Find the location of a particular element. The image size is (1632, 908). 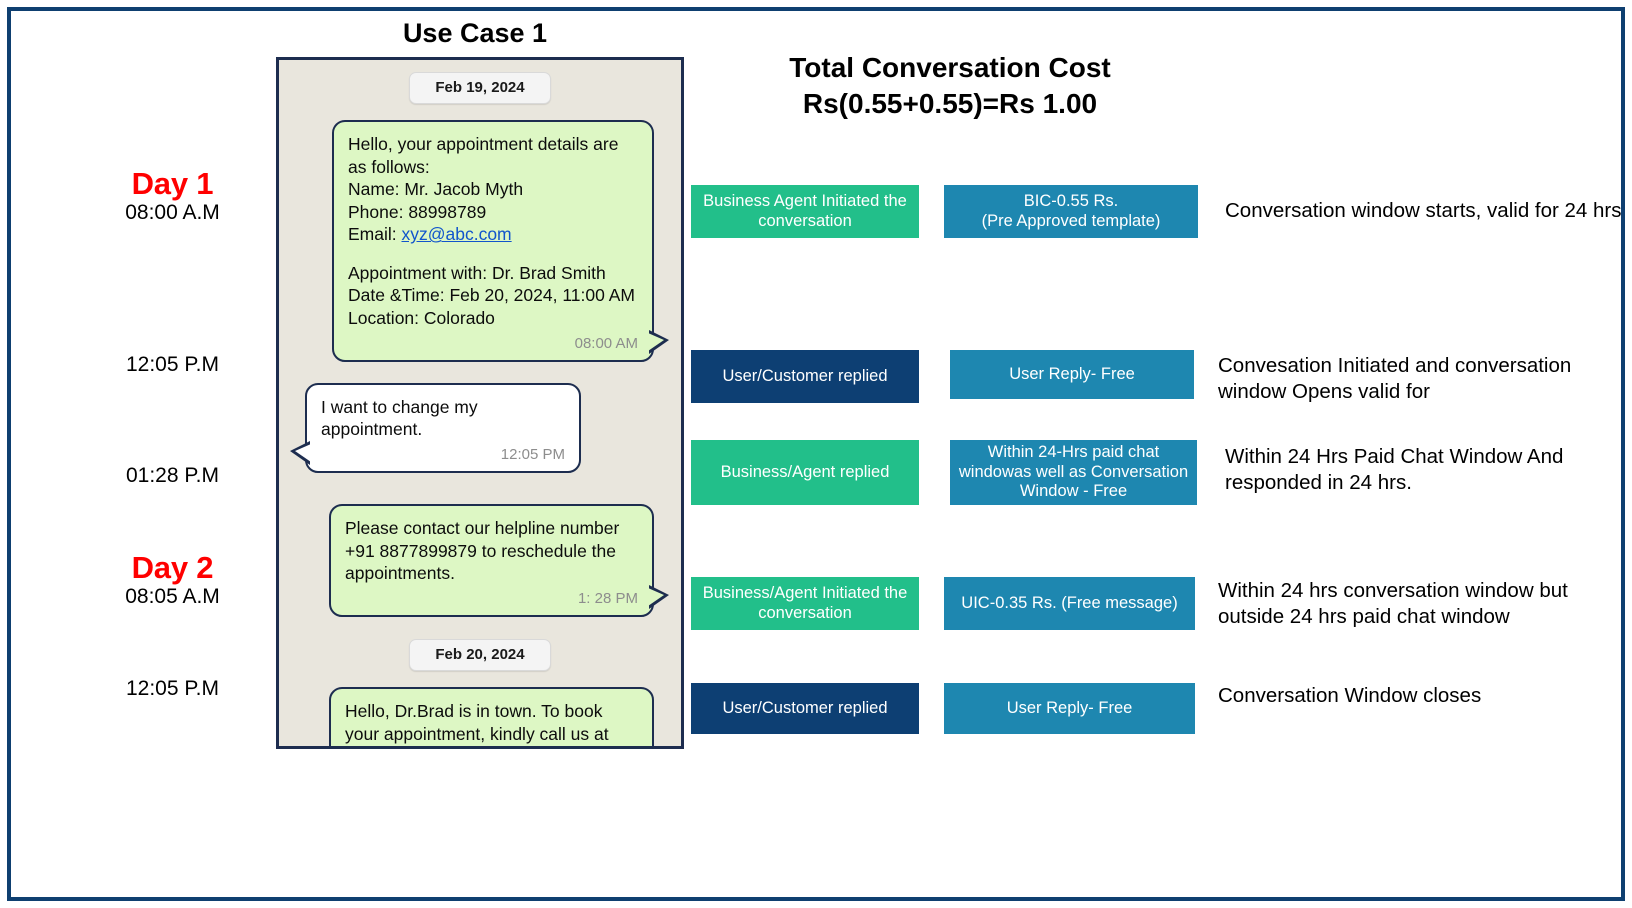

date-separator-chip: Feb 19, 2024 is located at coordinates (480, 88).